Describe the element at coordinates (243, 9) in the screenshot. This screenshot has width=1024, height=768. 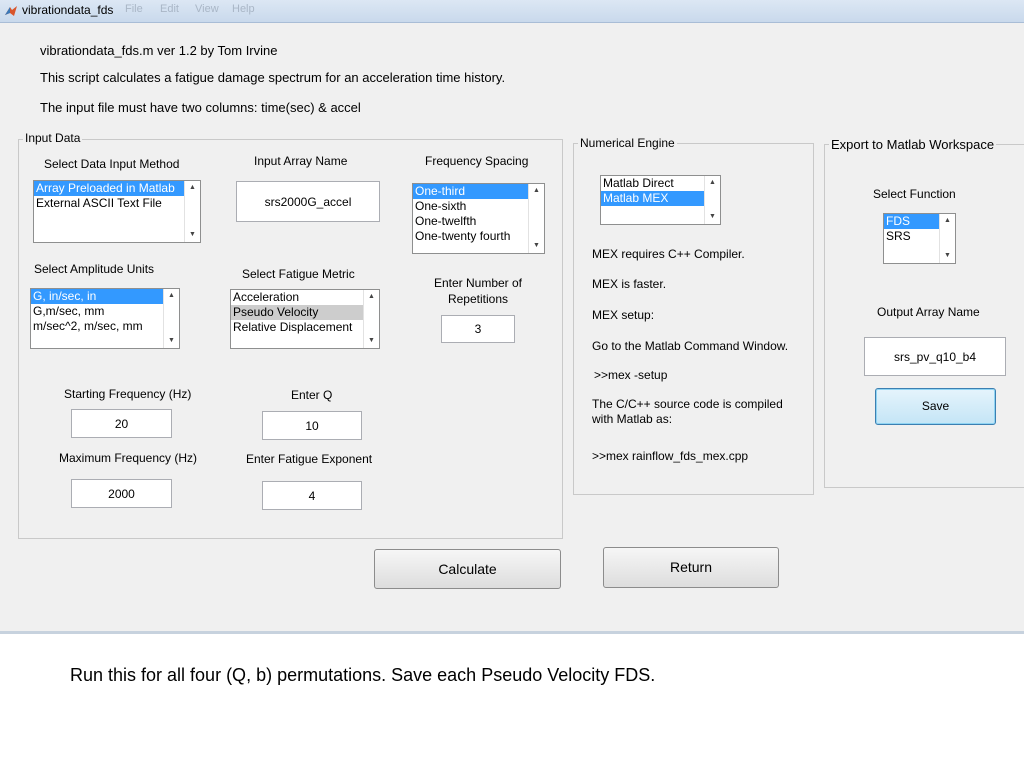
I see `menu-help: Help` at that location.